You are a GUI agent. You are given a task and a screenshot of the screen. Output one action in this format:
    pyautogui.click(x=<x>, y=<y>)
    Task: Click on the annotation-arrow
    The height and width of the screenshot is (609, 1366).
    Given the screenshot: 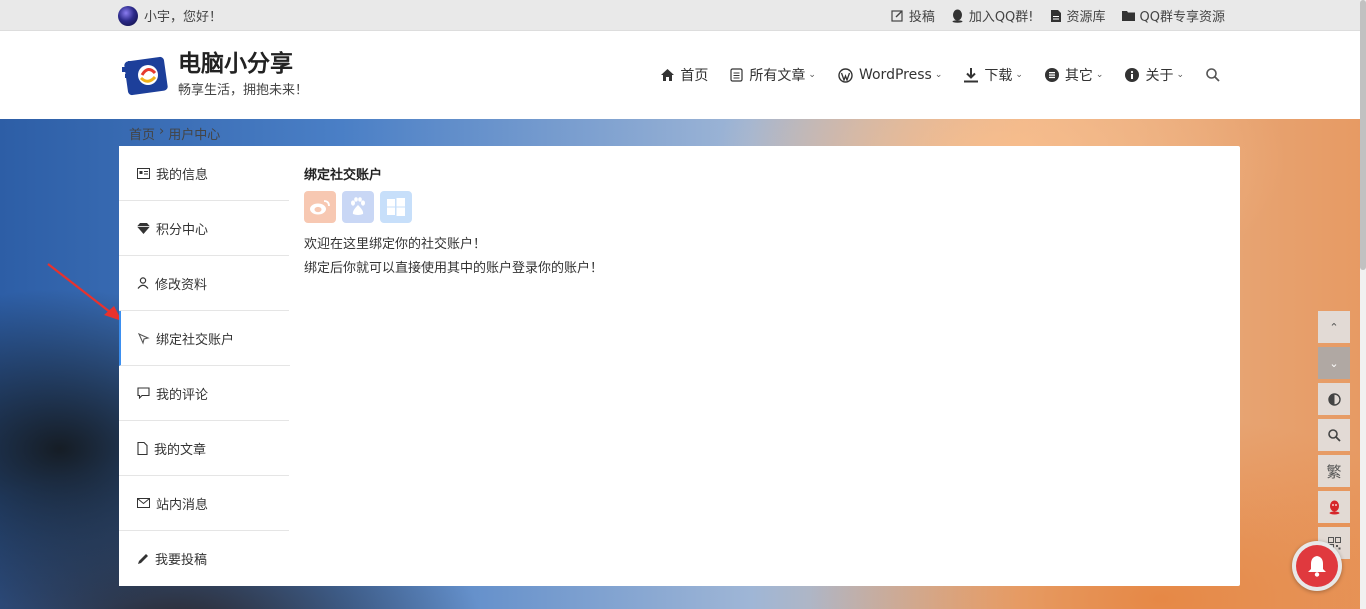 What is the action you would take?
    pyautogui.click(x=84, y=292)
    